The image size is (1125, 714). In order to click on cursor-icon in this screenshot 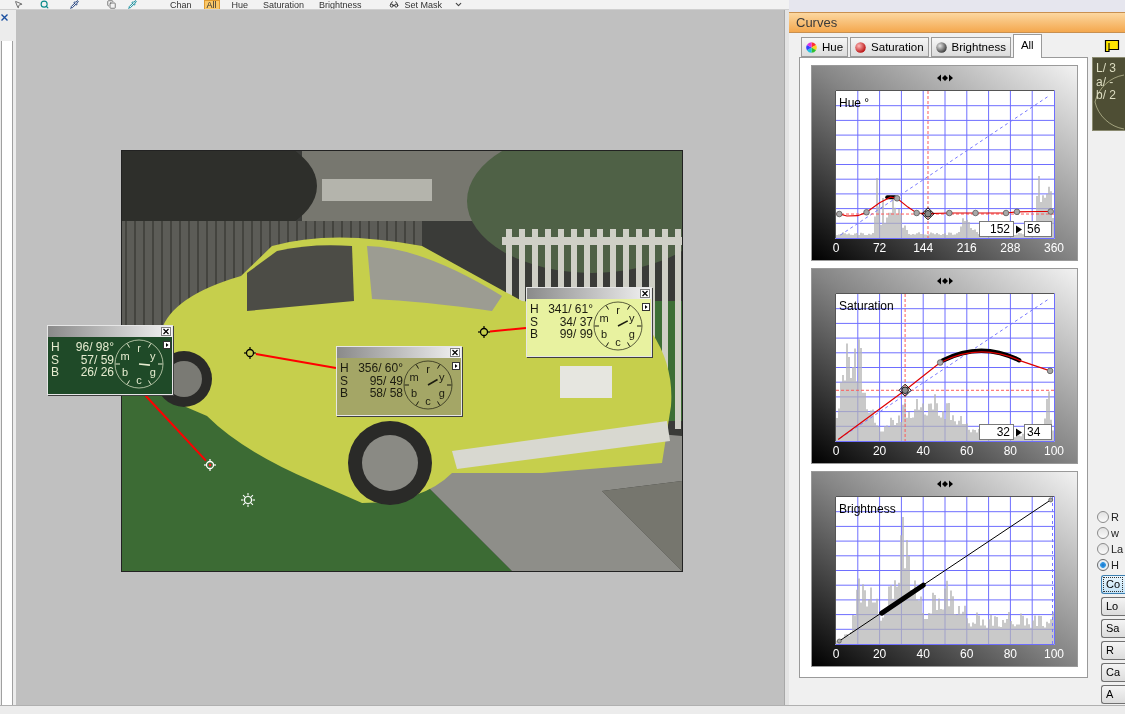, I will do `click(18, 4)`.